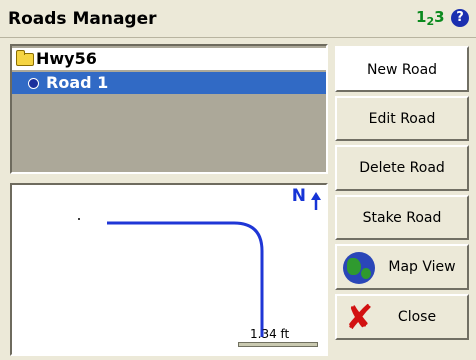 The width and height of the screenshot is (476, 360). I want to click on units-icon-tail: 3, so click(439, 17).